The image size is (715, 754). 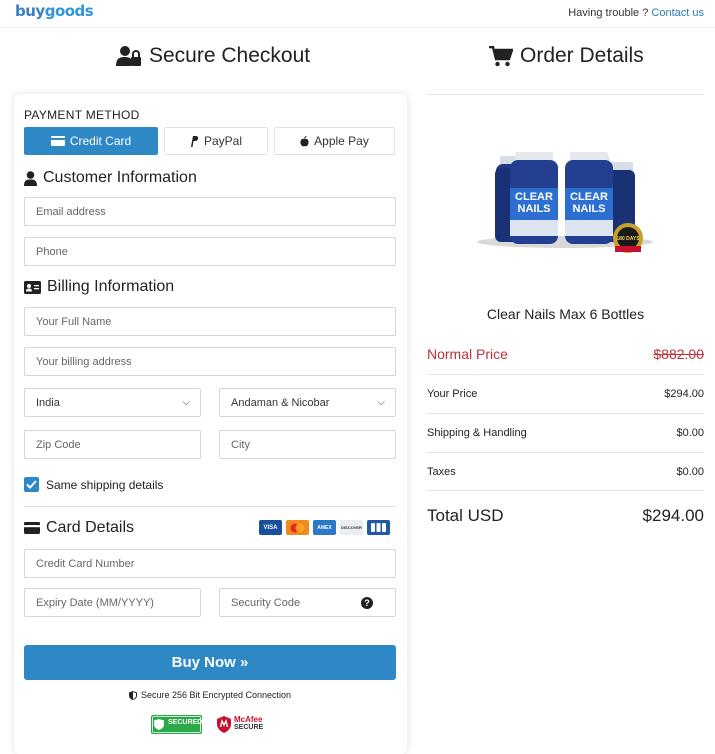 What do you see at coordinates (194, 141) in the screenshot?
I see `paypal-icon` at bounding box center [194, 141].